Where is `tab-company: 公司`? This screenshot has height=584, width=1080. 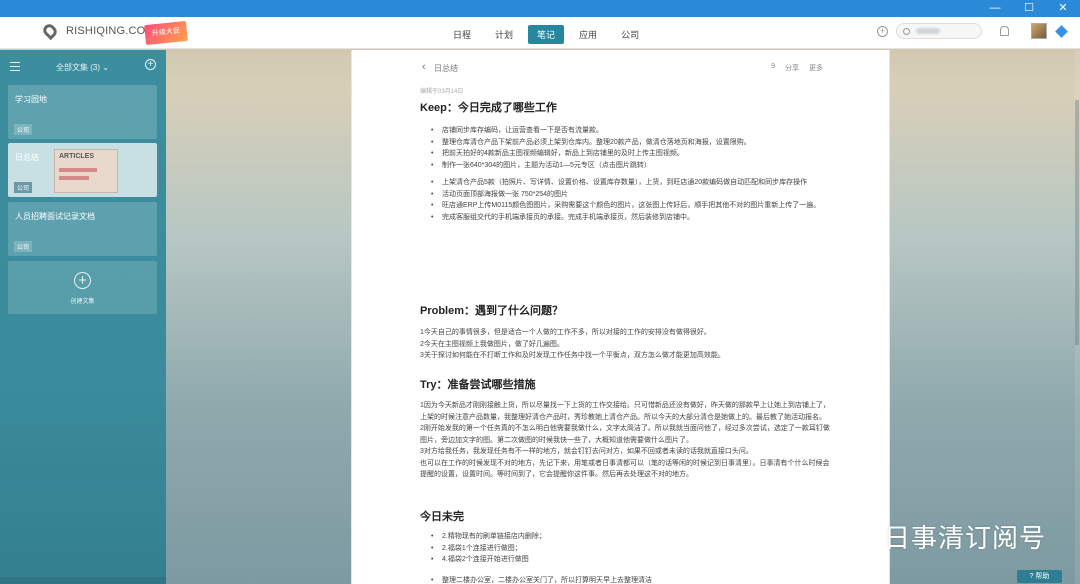
tab-company: 公司 is located at coordinates (630, 34).